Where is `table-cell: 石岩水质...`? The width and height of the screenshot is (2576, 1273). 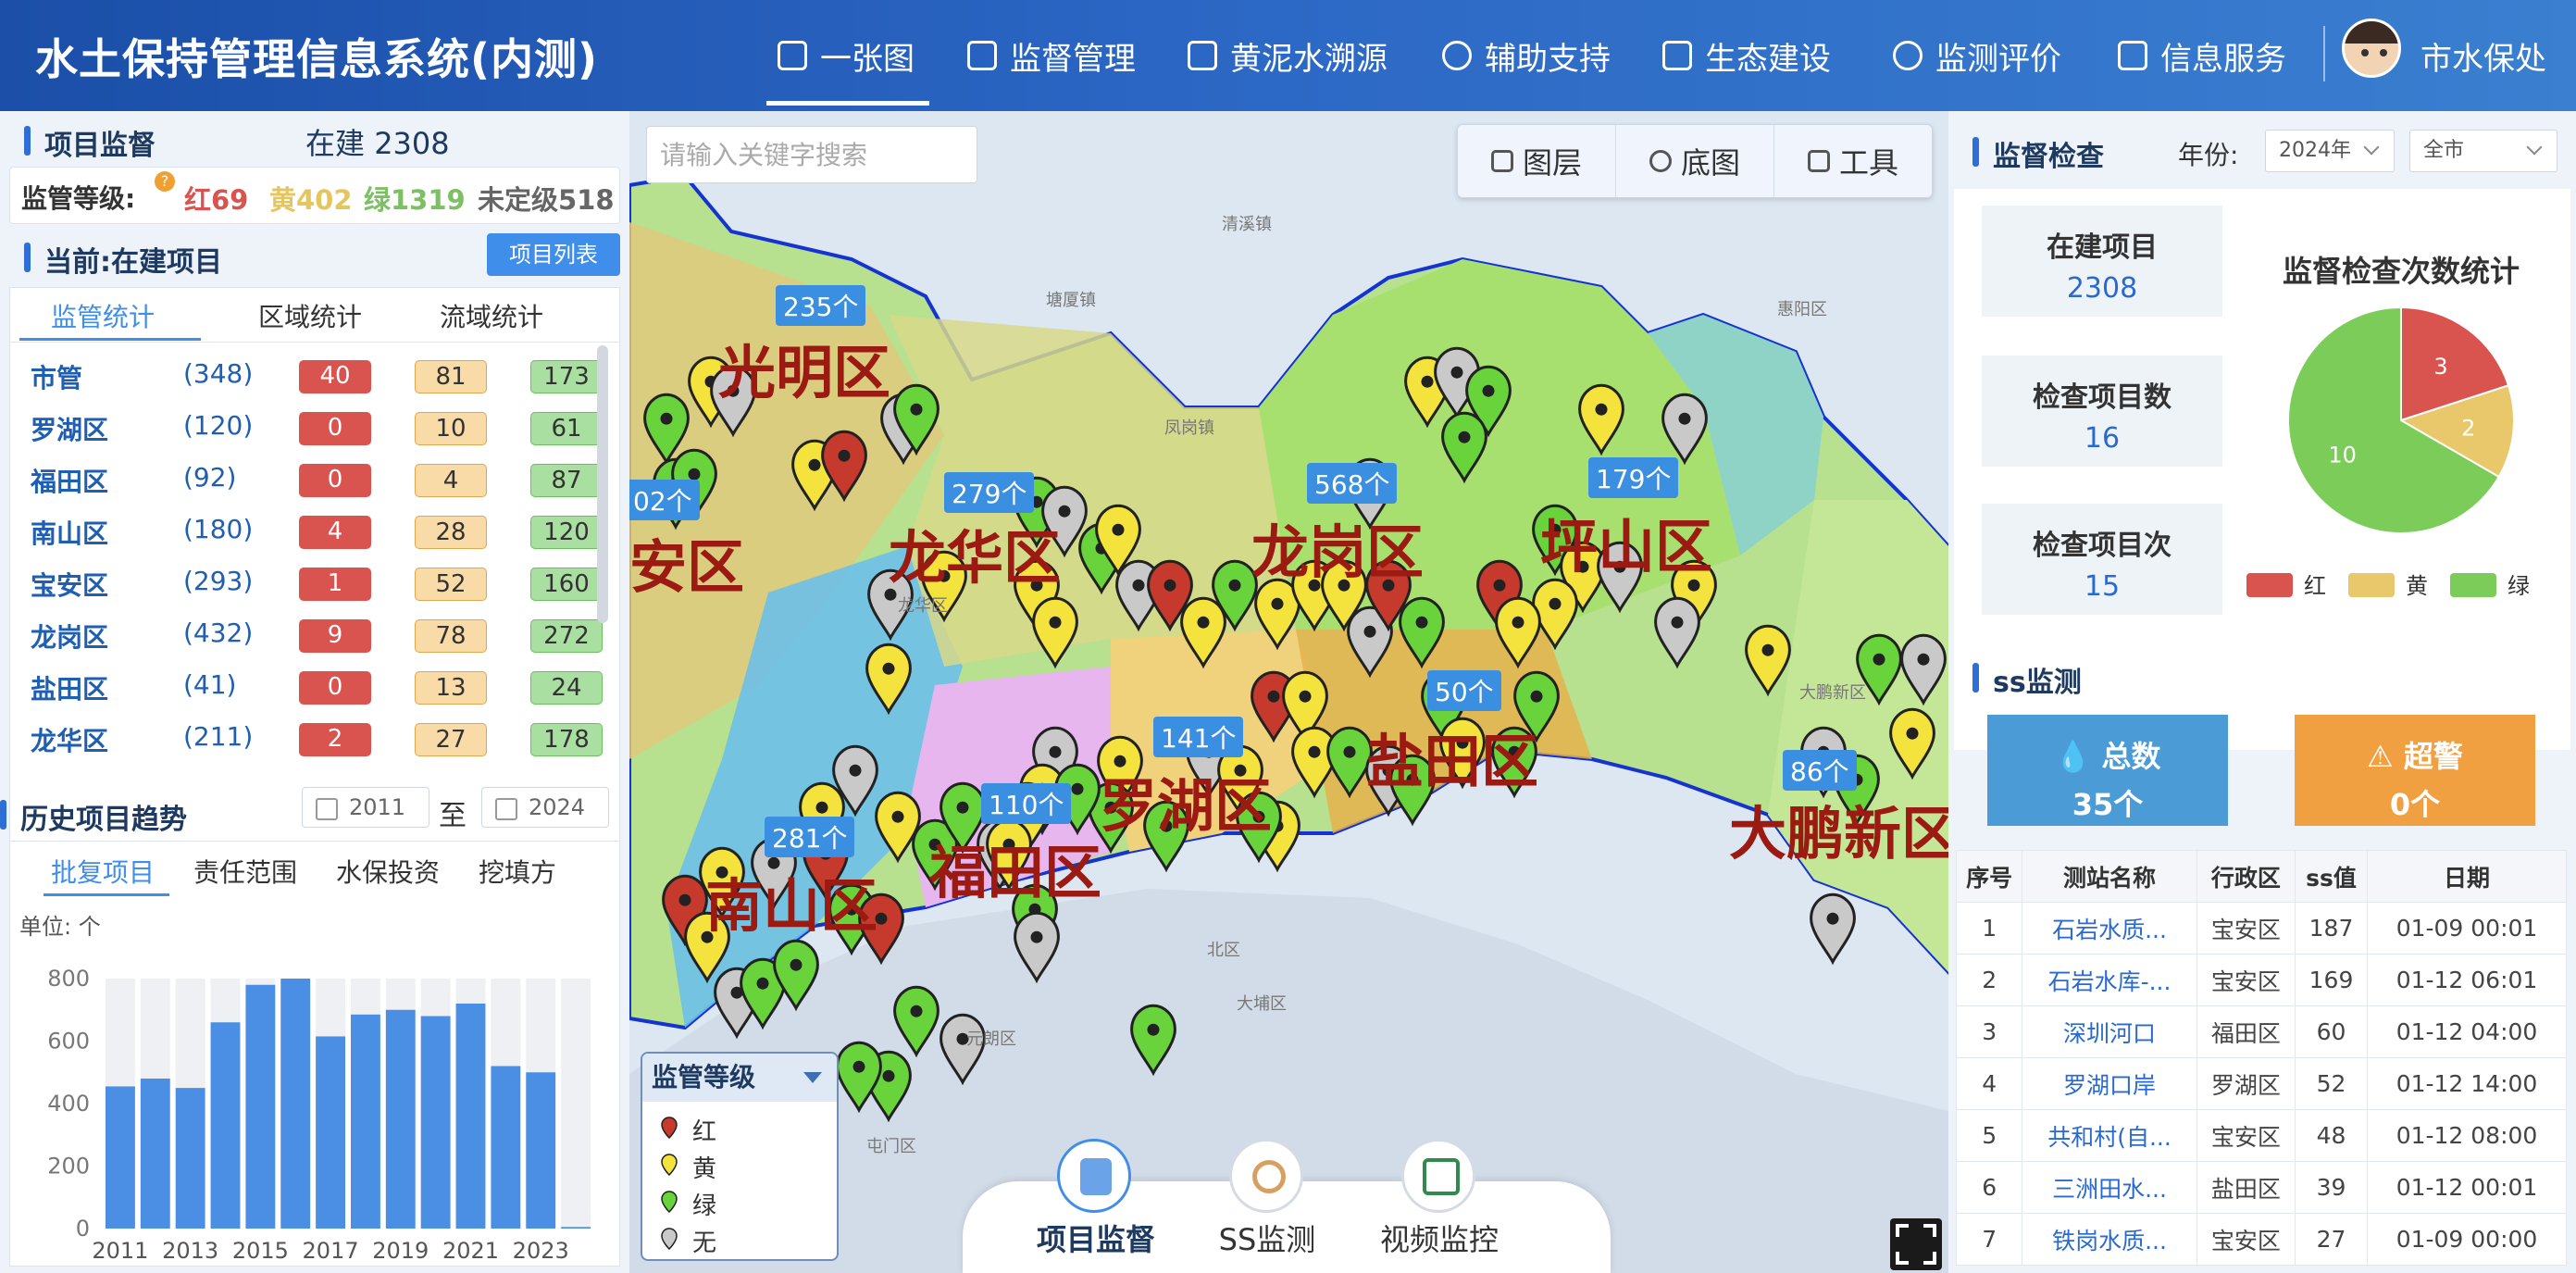
table-cell: 石岩水质... is located at coordinates (2109, 928).